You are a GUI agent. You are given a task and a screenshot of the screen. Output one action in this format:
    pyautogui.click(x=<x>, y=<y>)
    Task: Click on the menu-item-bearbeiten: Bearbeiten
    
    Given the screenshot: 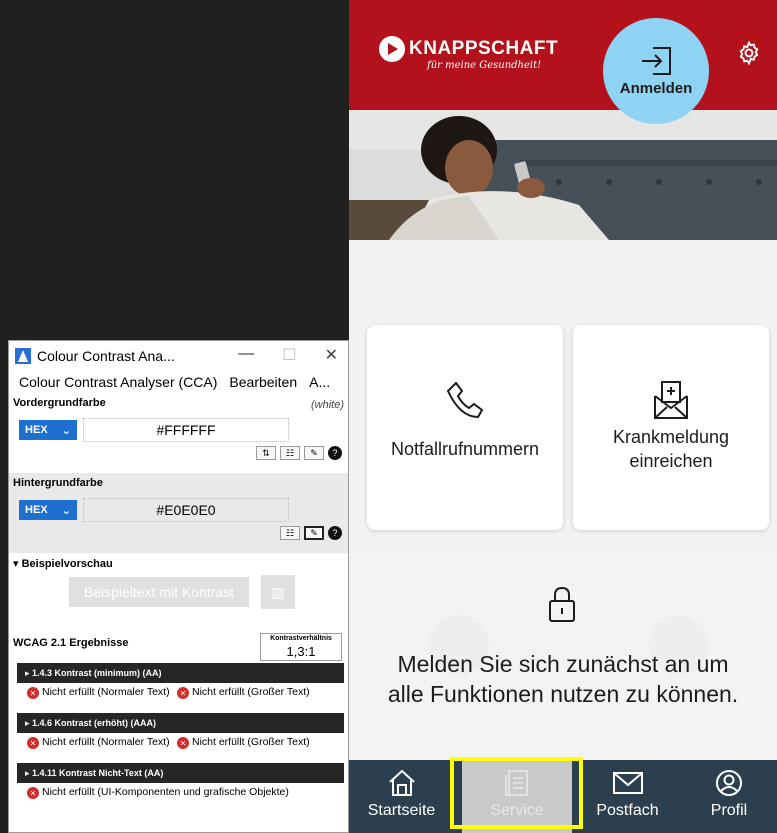 What is the action you would take?
    pyautogui.click(x=263, y=382)
    